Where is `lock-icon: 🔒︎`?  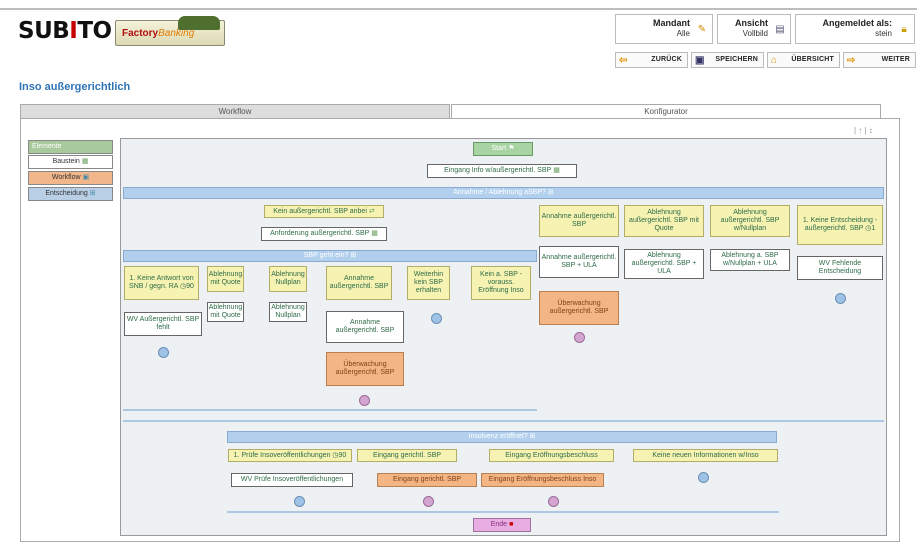 lock-icon: 🔒︎ is located at coordinates (904, 30).